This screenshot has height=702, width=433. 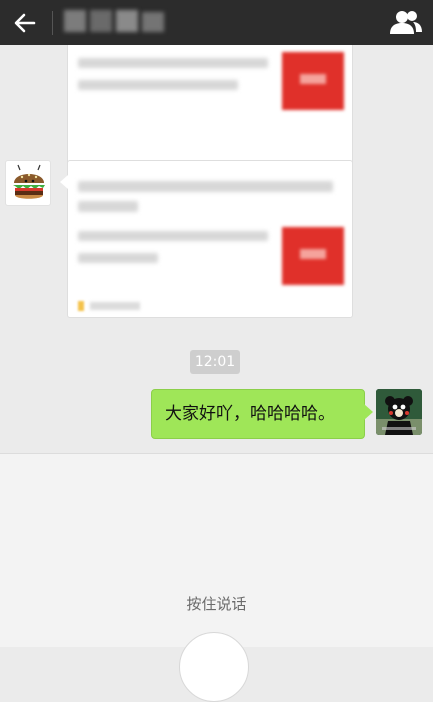 I want to click on chat-title-redacted, so click(x=119, y=22).